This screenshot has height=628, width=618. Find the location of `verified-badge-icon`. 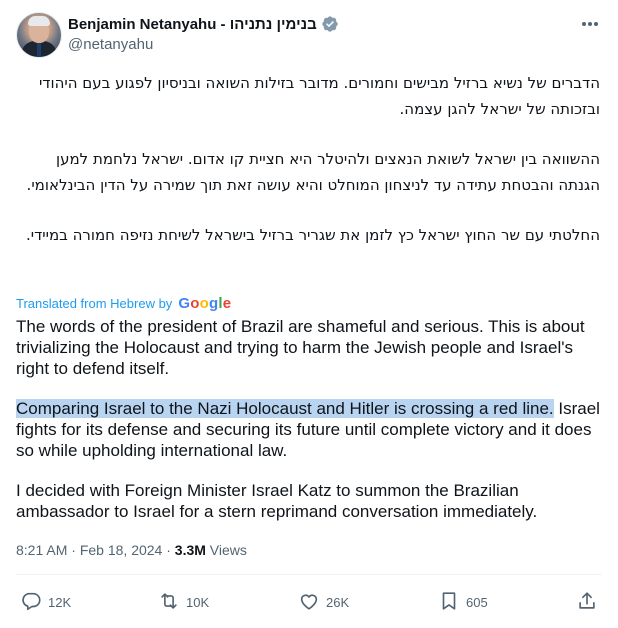

verified-badge-icon is located at coordinates (330, 24).